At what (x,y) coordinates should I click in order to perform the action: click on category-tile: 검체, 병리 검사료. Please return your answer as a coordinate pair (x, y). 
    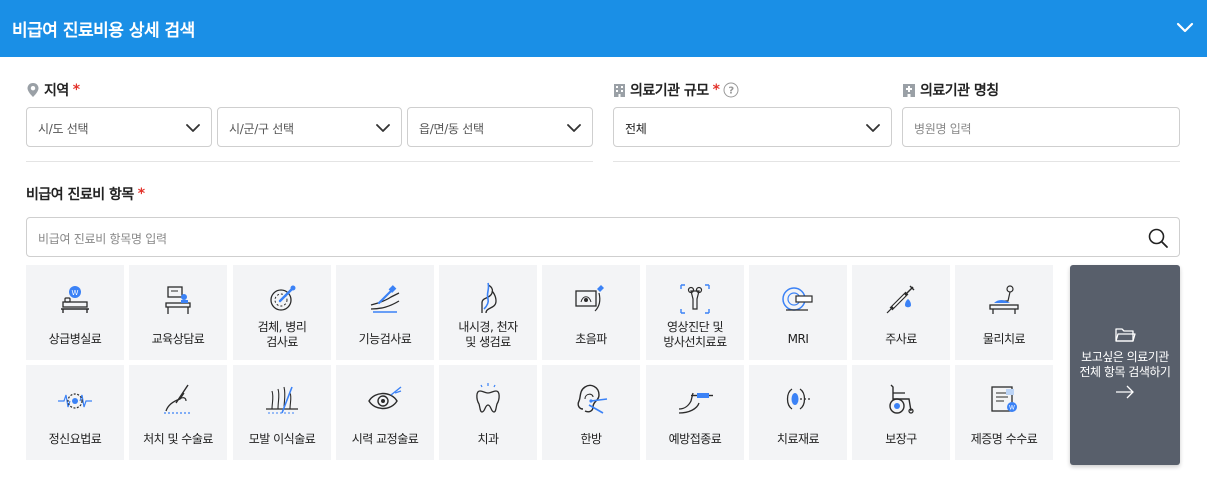
    Looking at the image, I should click on (282, 312).